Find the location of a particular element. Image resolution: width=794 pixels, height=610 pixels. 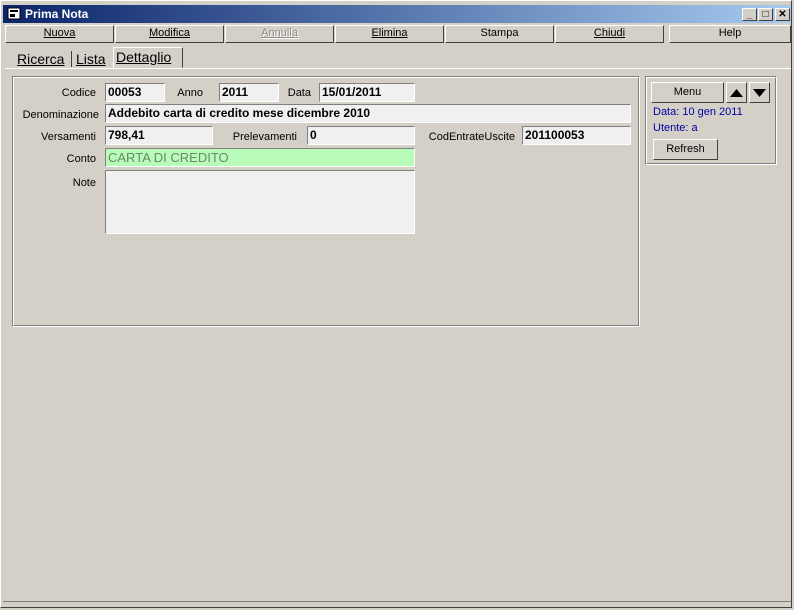

codice-field: 00053 is located at coordinates (135, 92).